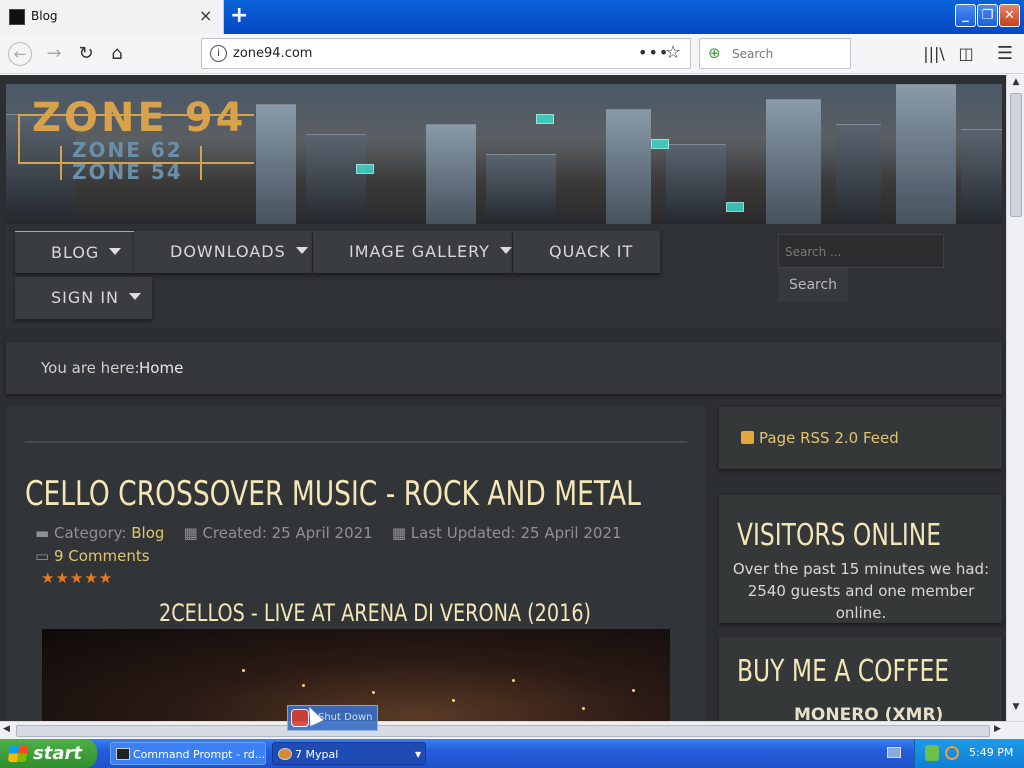 This screenshot has width=1024, height=768. Describe the element at coordinates (218, 53) in the screenshot. I see `info-icon: i` at that location.